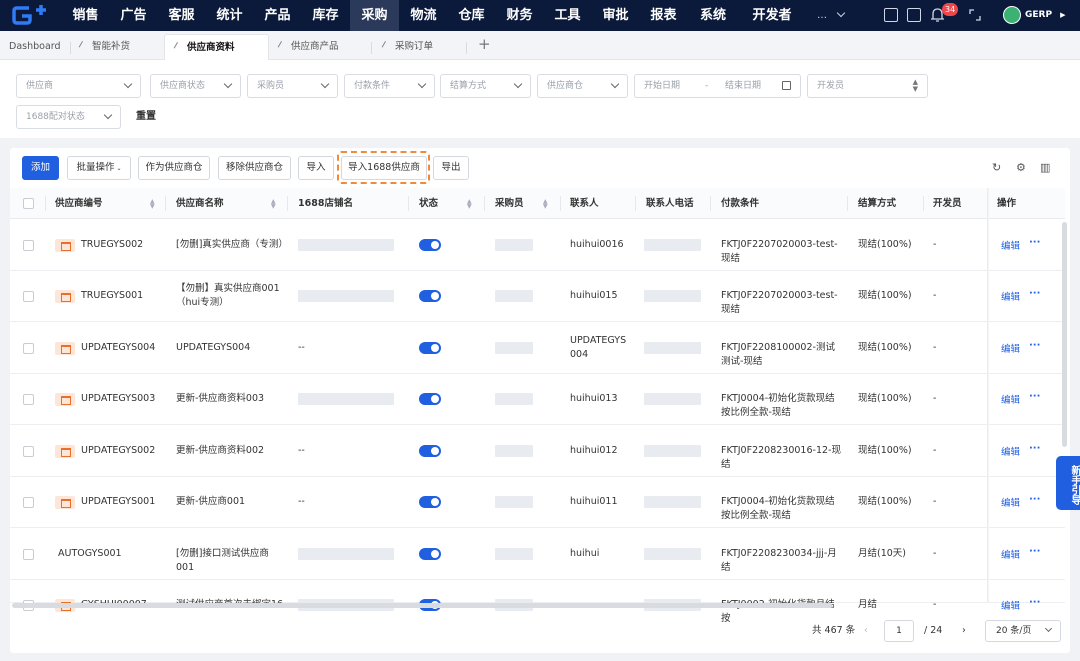  What do you see at coordinates (229, 15) in the screenshot?
I see `nav-item-3: 统计` at bounding box center [229, 15].